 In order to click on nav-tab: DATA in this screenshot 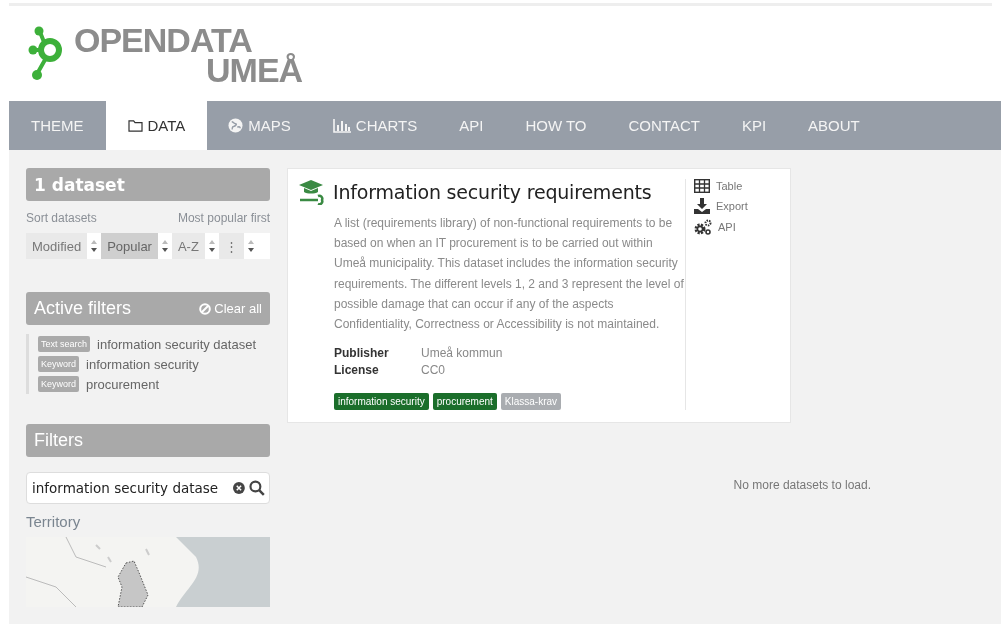, I will do `click(156, 125)`.